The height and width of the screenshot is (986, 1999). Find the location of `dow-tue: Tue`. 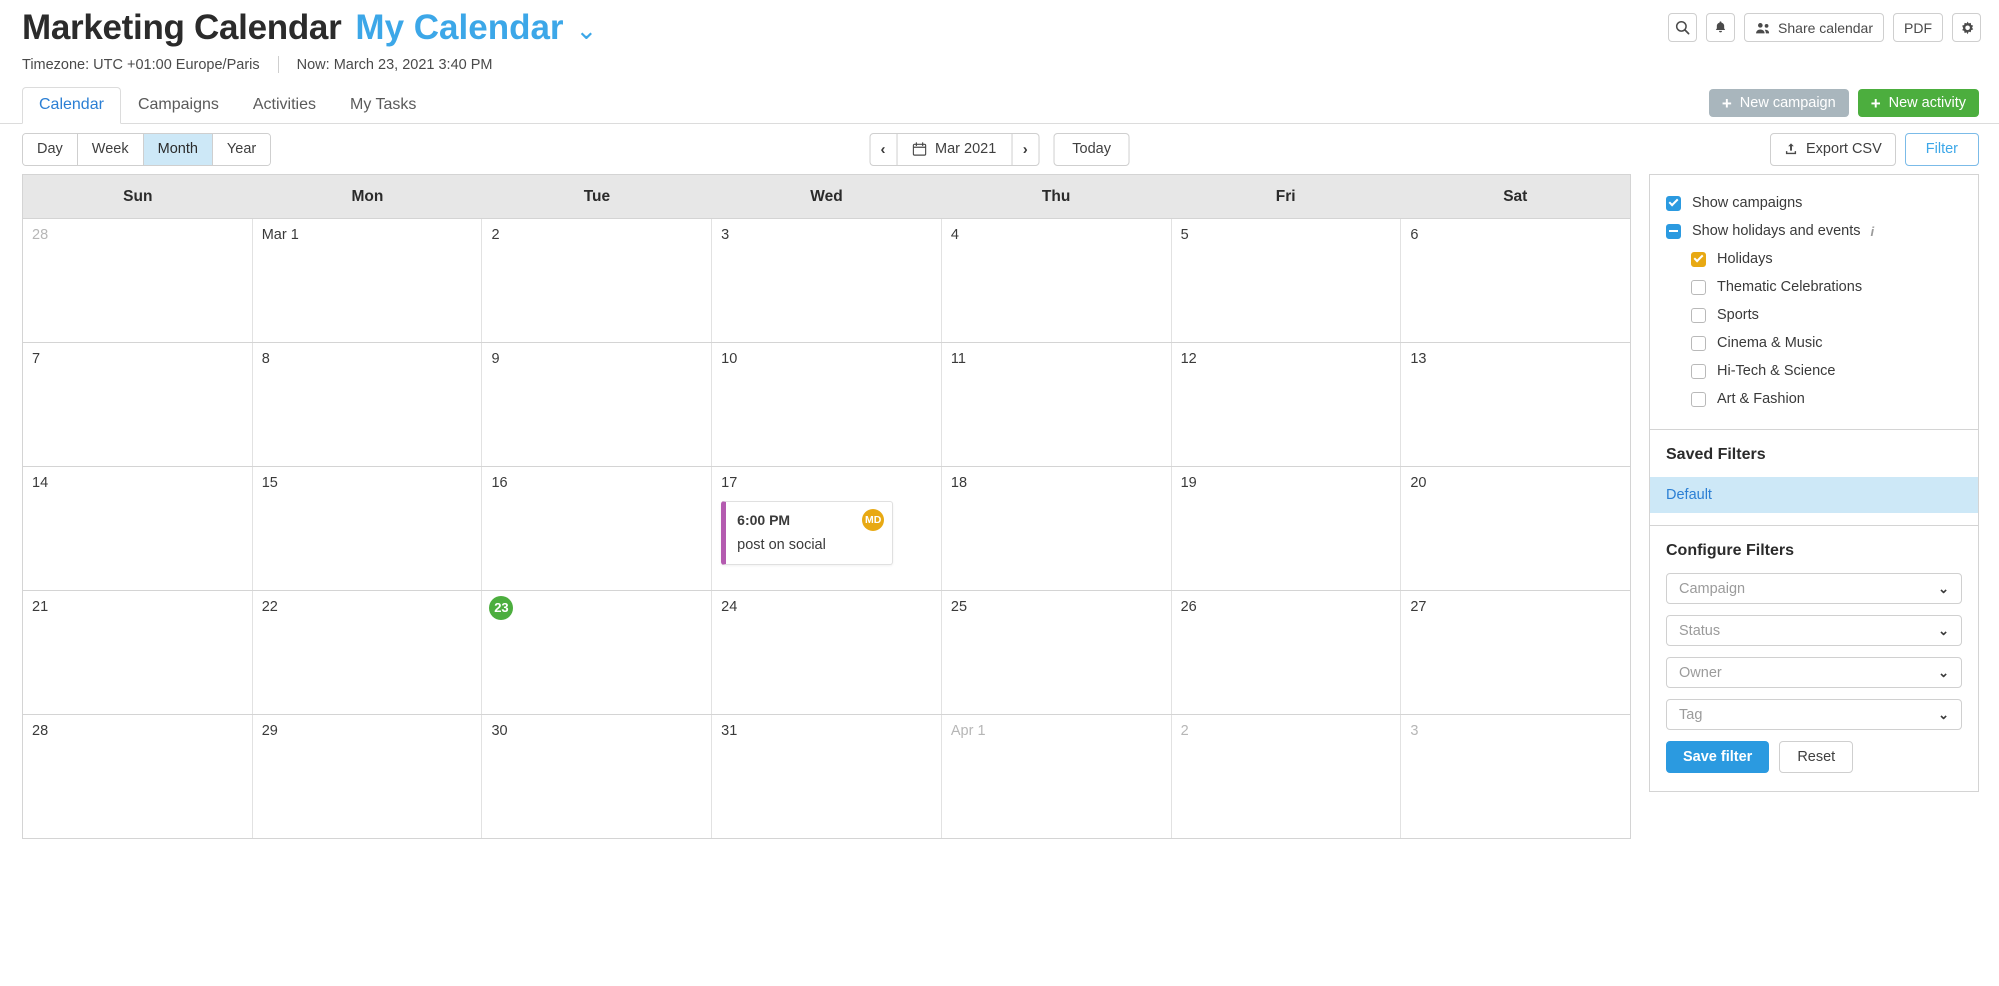

dow-tue: Tue is located at coordinates (597, 196).